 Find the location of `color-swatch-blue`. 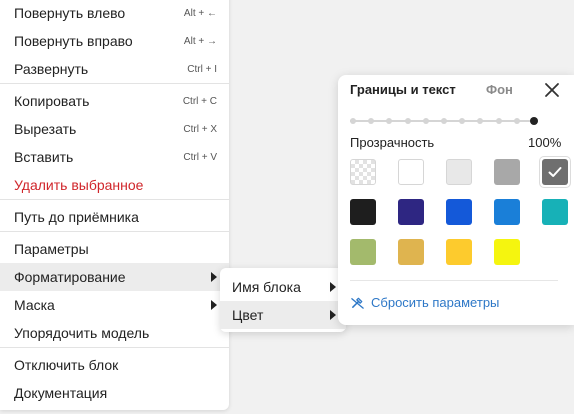

color-swatch-blue is located at coordinates (459, 212).